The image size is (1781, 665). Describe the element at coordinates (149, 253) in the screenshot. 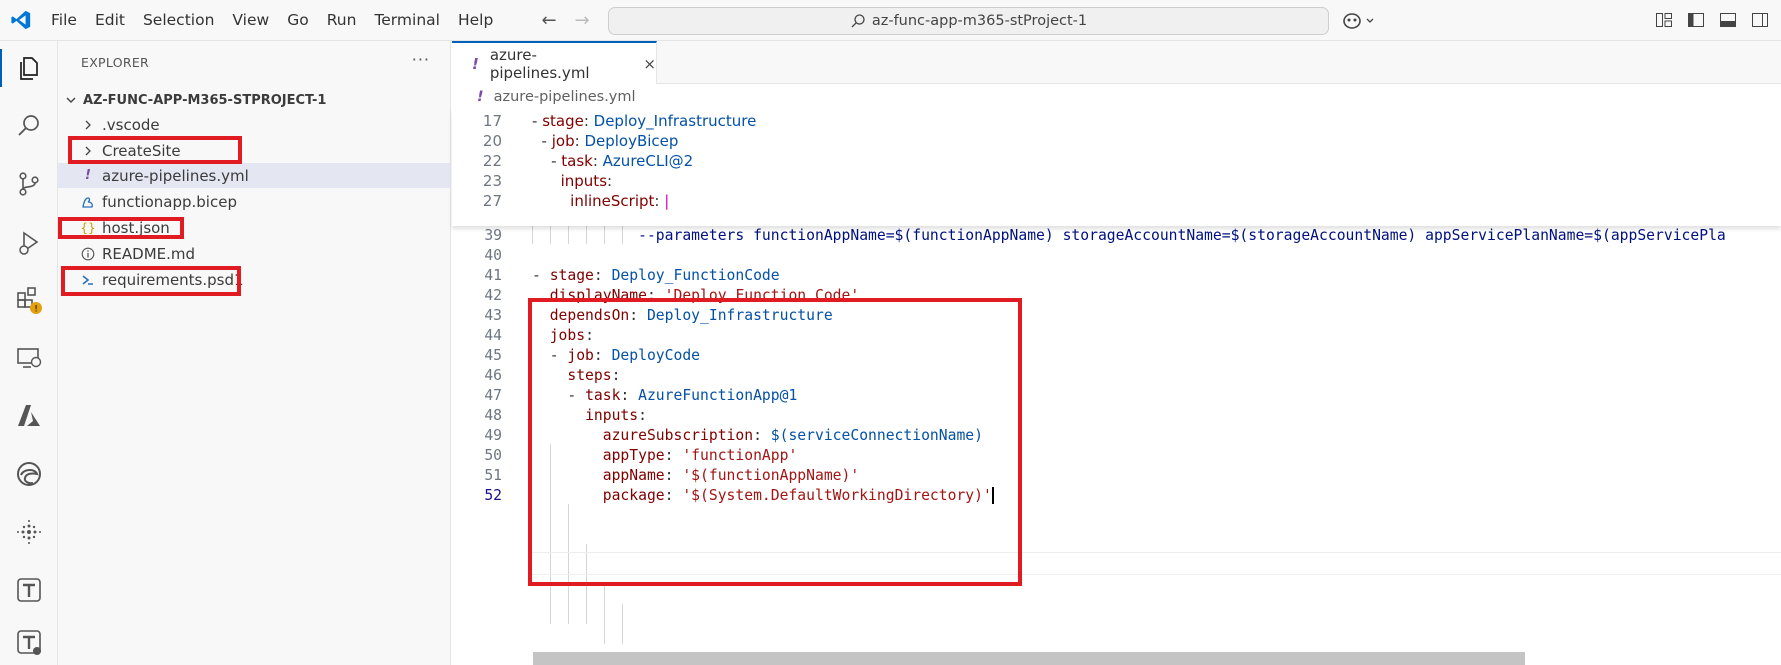

I see `tree-item-label: README.md` at that location.